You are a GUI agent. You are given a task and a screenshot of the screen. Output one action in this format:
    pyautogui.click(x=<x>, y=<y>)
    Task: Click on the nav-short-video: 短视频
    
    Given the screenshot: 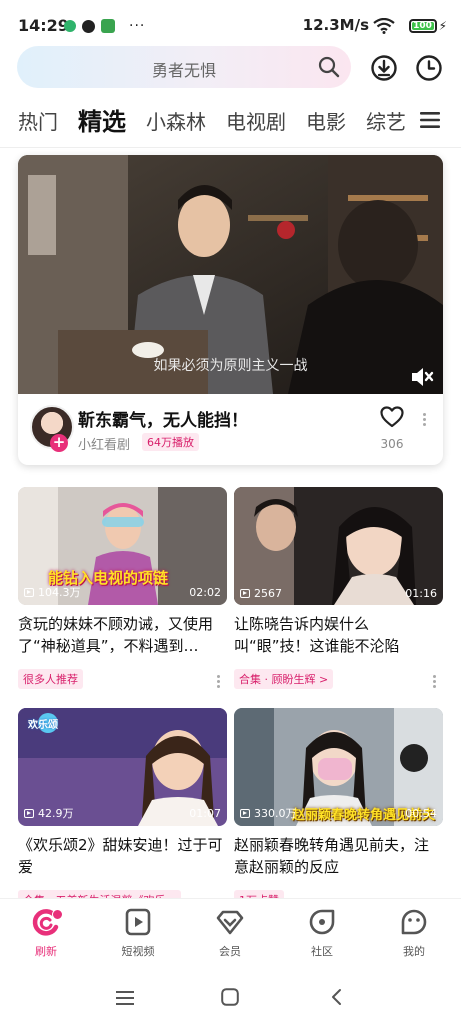 What is the action you would take?
    pyautogui.click(x=138, y=933)
    